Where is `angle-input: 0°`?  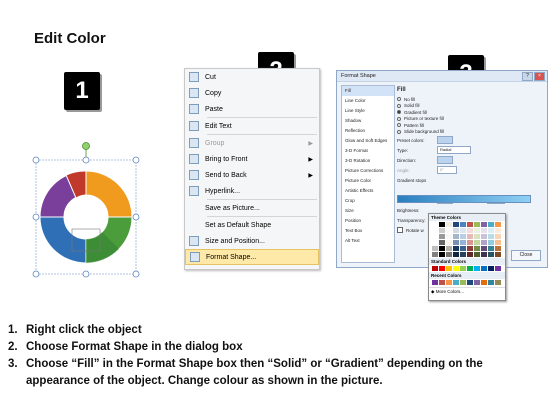
angle-input: 0° is located at coordinates (447, 170).